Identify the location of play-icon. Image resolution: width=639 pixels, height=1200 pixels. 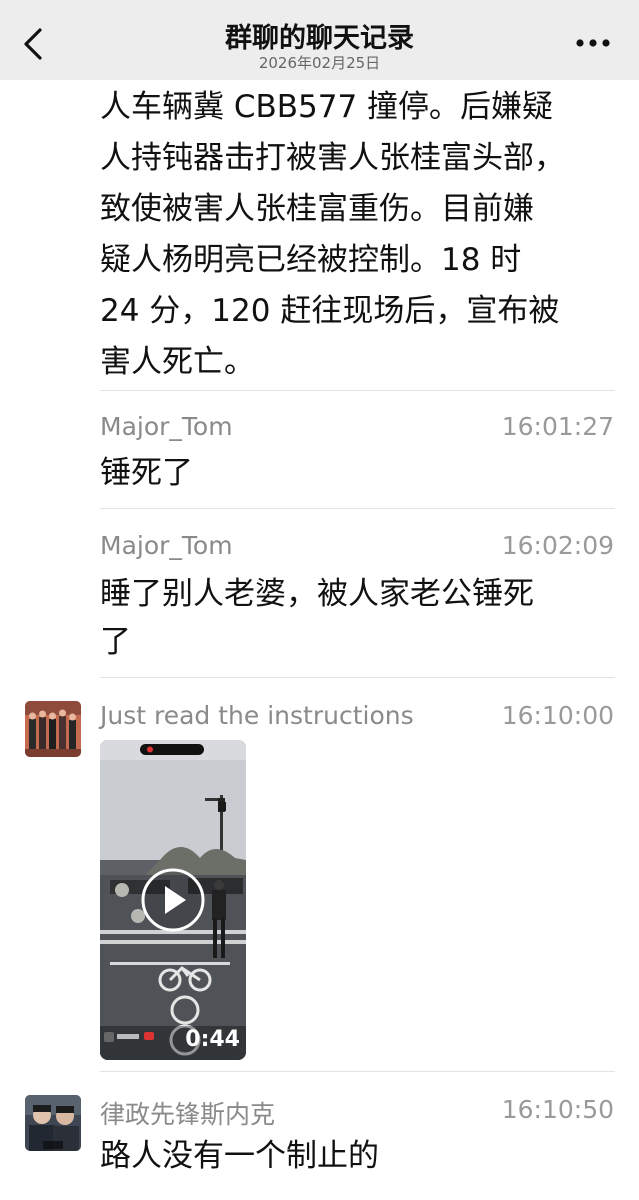
(173, 900).